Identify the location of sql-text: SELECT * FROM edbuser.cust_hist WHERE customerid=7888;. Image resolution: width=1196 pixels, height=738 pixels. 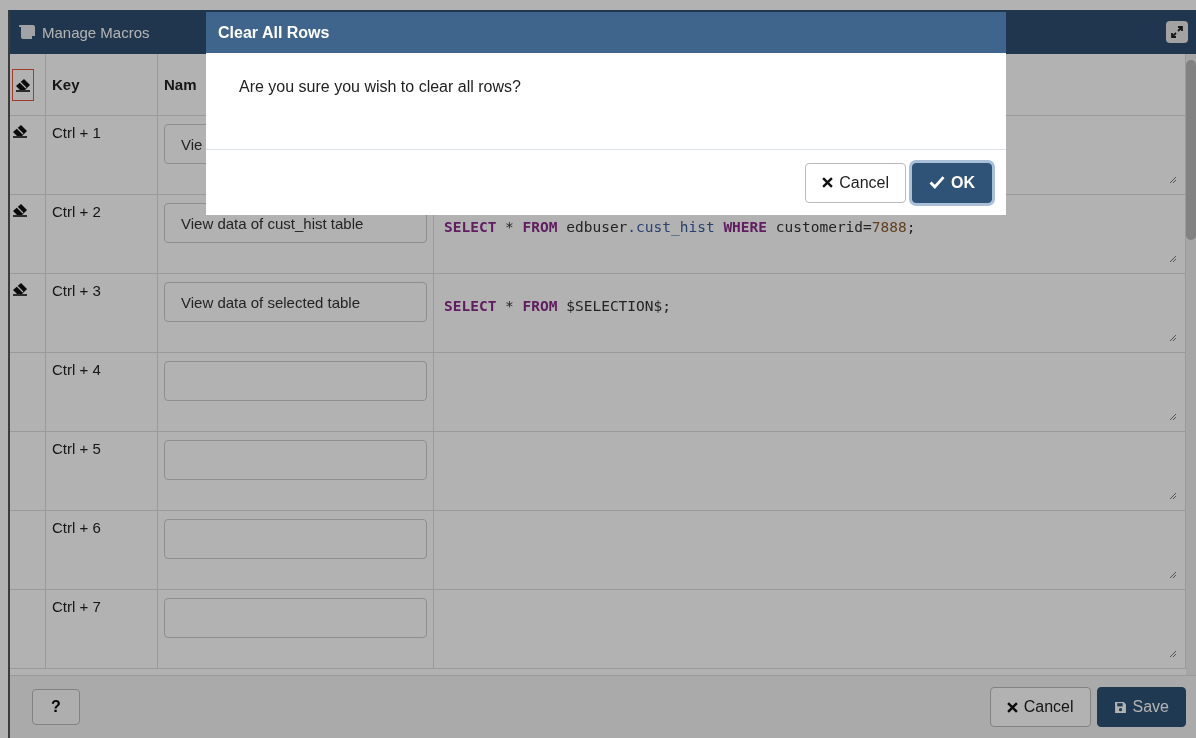
(680, 227).